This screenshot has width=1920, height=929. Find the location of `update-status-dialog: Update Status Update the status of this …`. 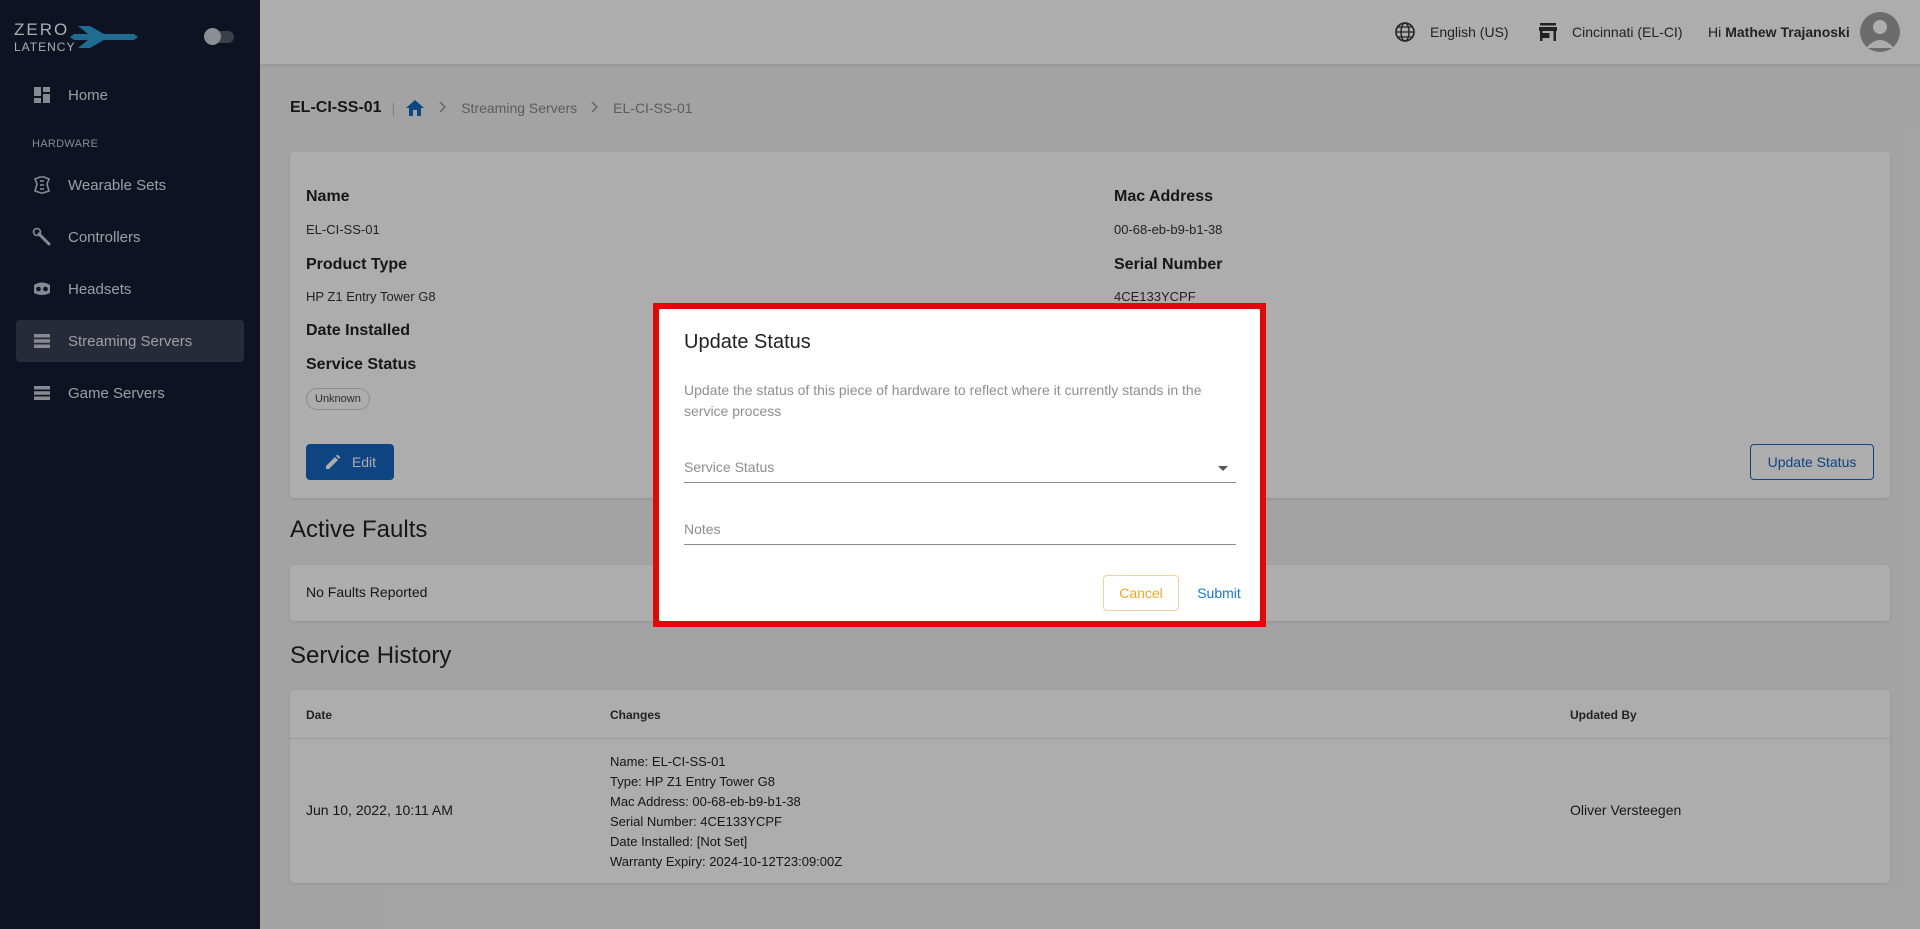

update-status-dialog: Update Status Update the status of this … is located at coordinates (959, 465).